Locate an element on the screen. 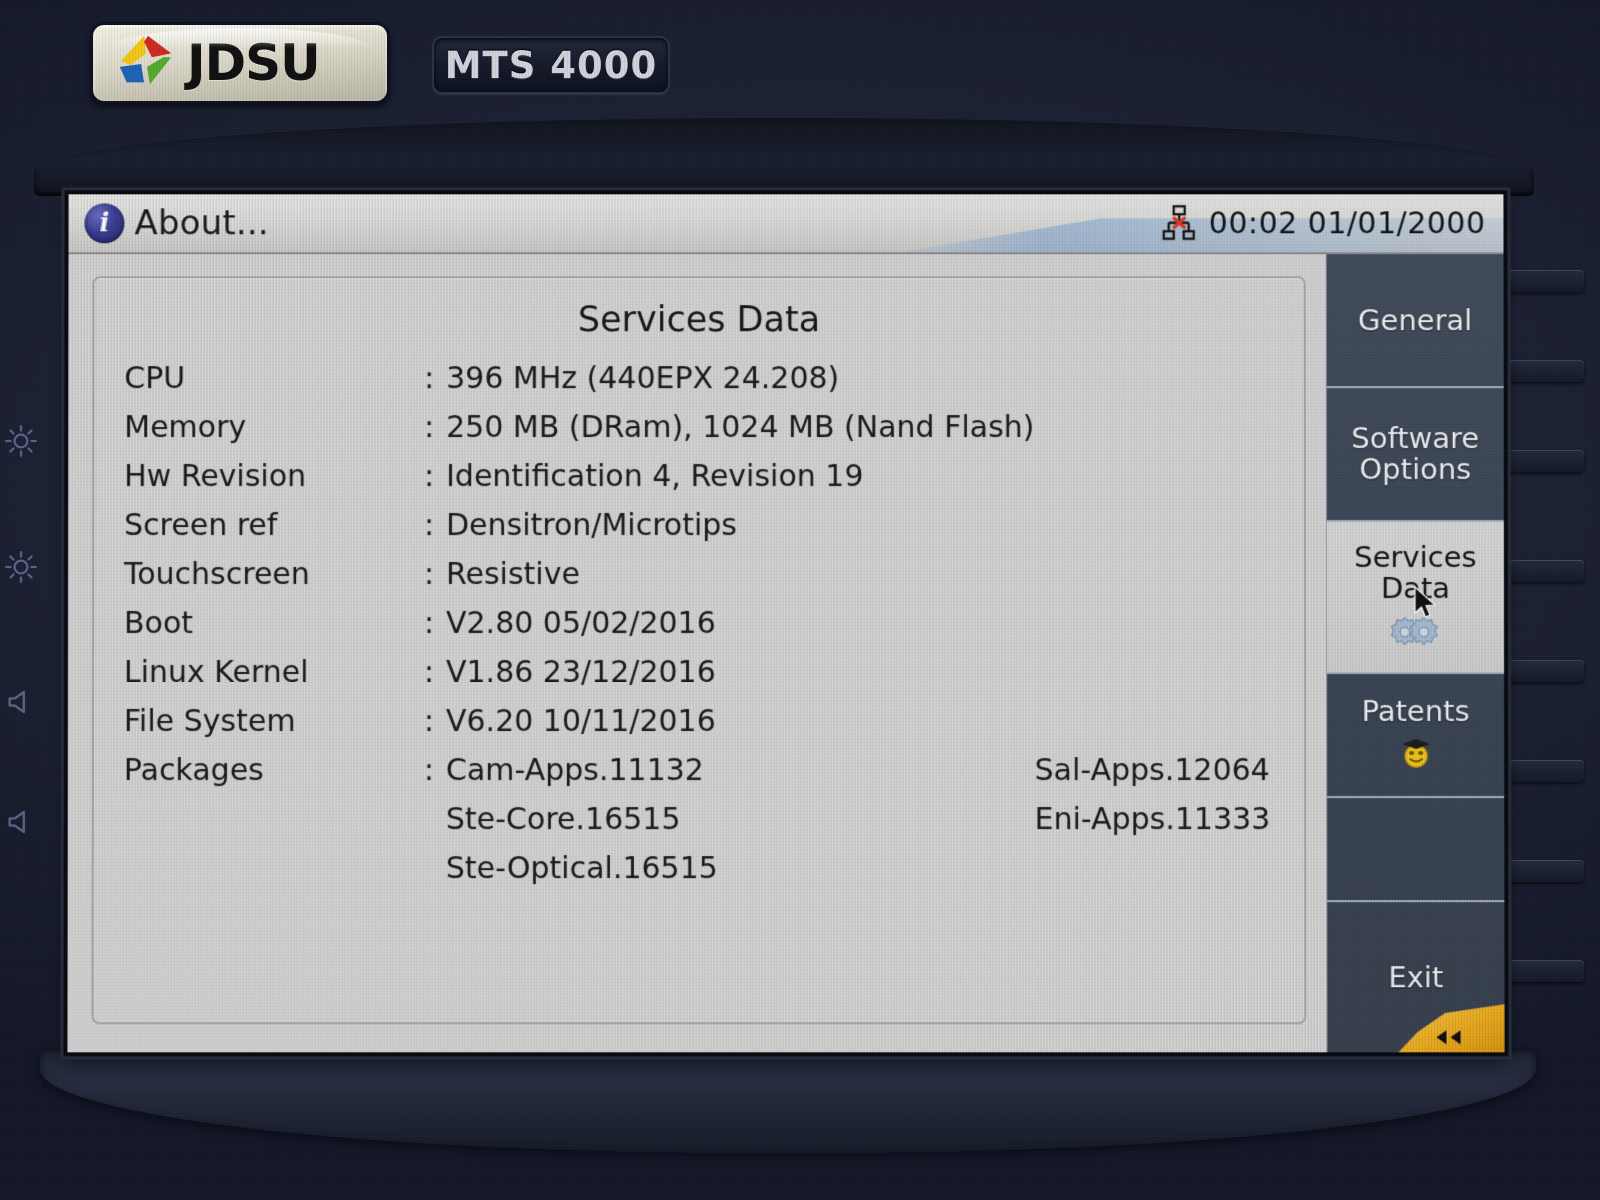 The height and width of the screenshot is (1200, 1600). table-row: Packages : Cam-Apps.11132 Sal-Apps.12064 is located at coordinates (699, 770).